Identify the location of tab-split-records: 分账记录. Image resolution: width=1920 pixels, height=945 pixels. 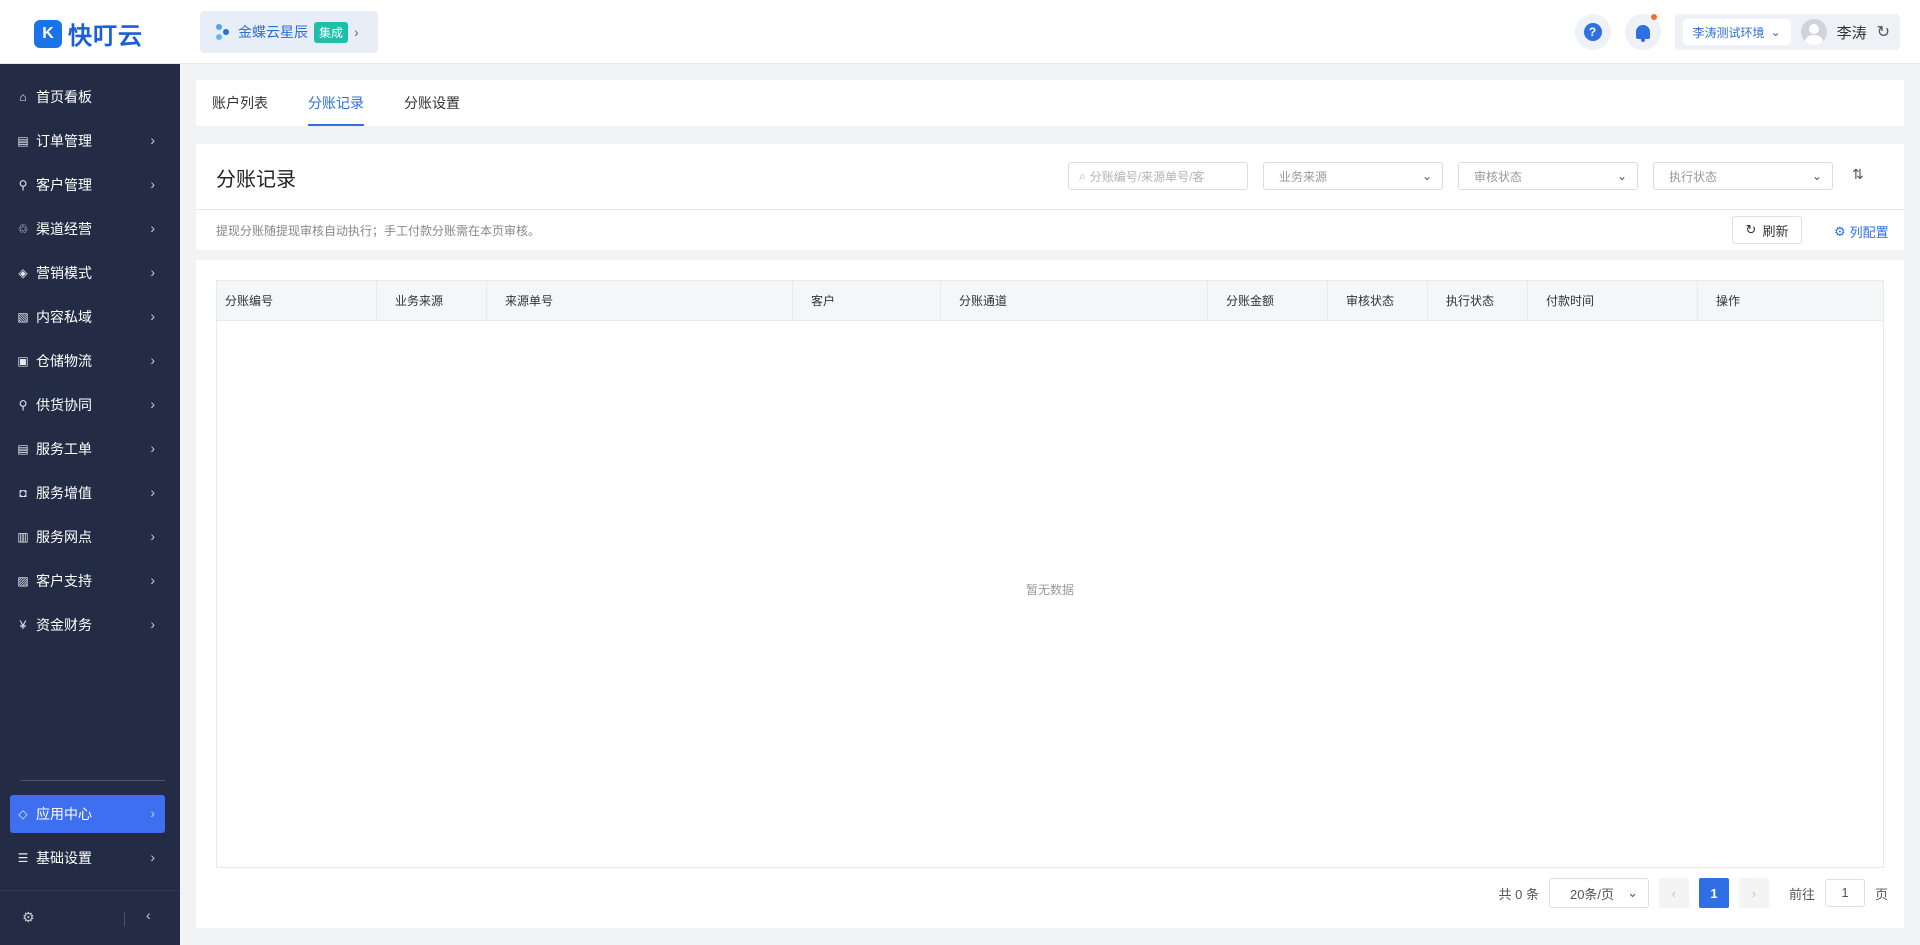
(336, 103).